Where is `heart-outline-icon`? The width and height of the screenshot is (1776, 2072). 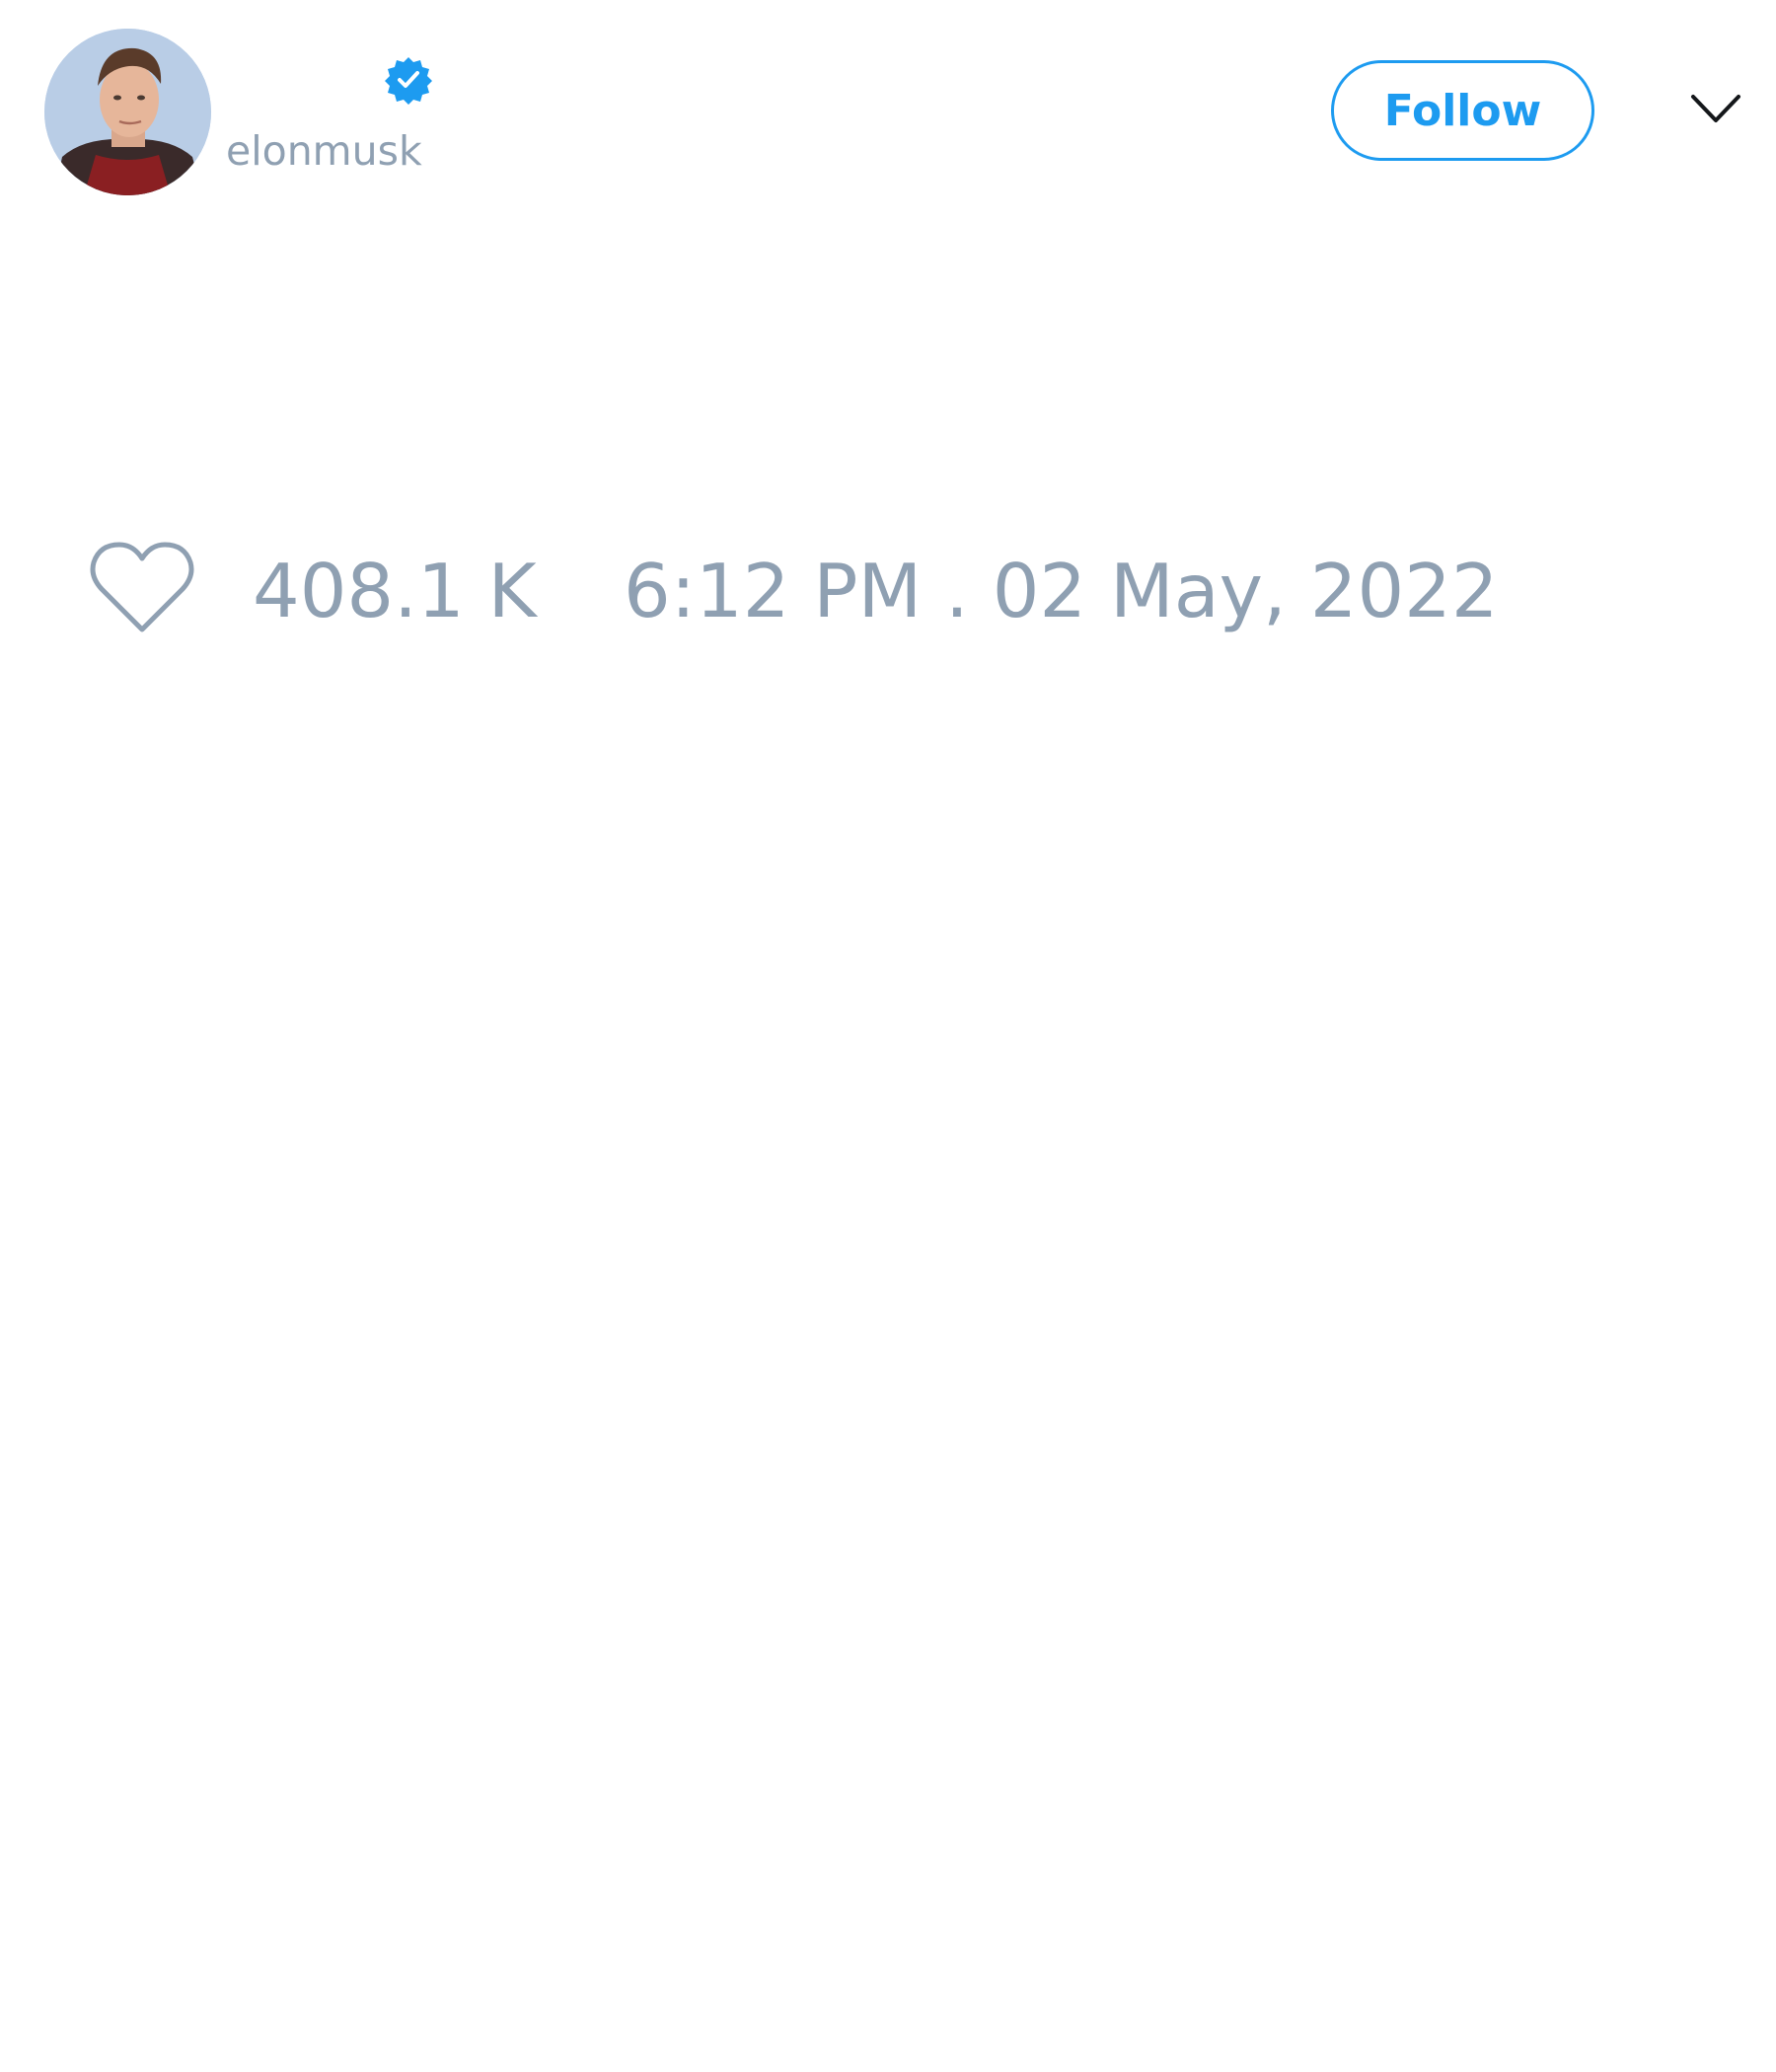 heart-outline-icon is located at coordinates (142, 588).